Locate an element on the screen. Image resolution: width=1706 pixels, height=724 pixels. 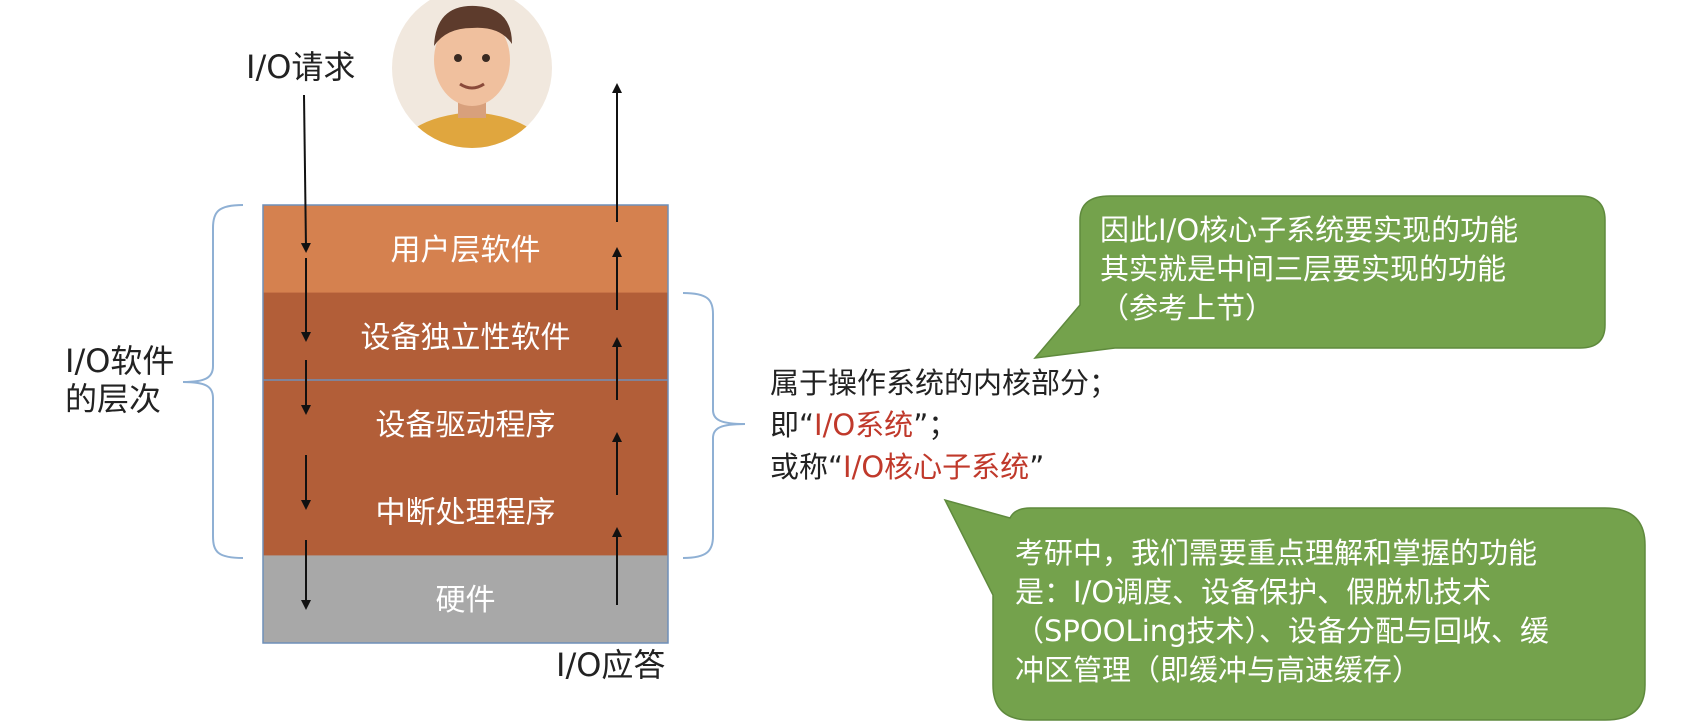
left-bracket is located at coordinates (213, 381).